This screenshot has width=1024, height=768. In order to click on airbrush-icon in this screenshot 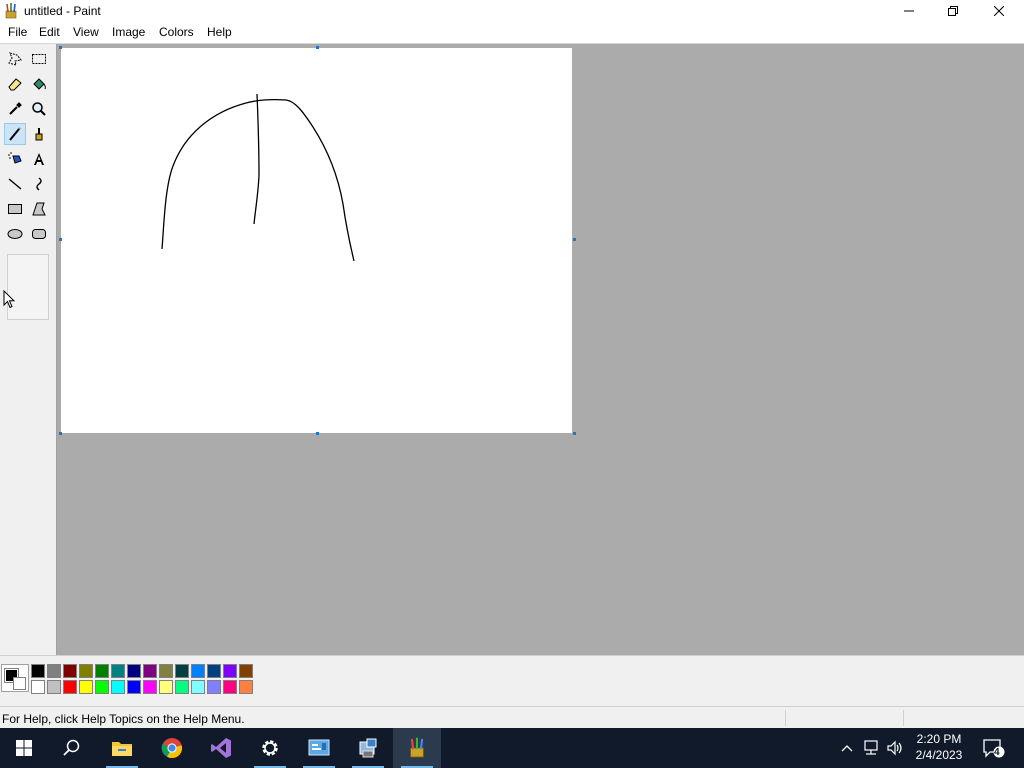, I will do `click(15, 158)`.